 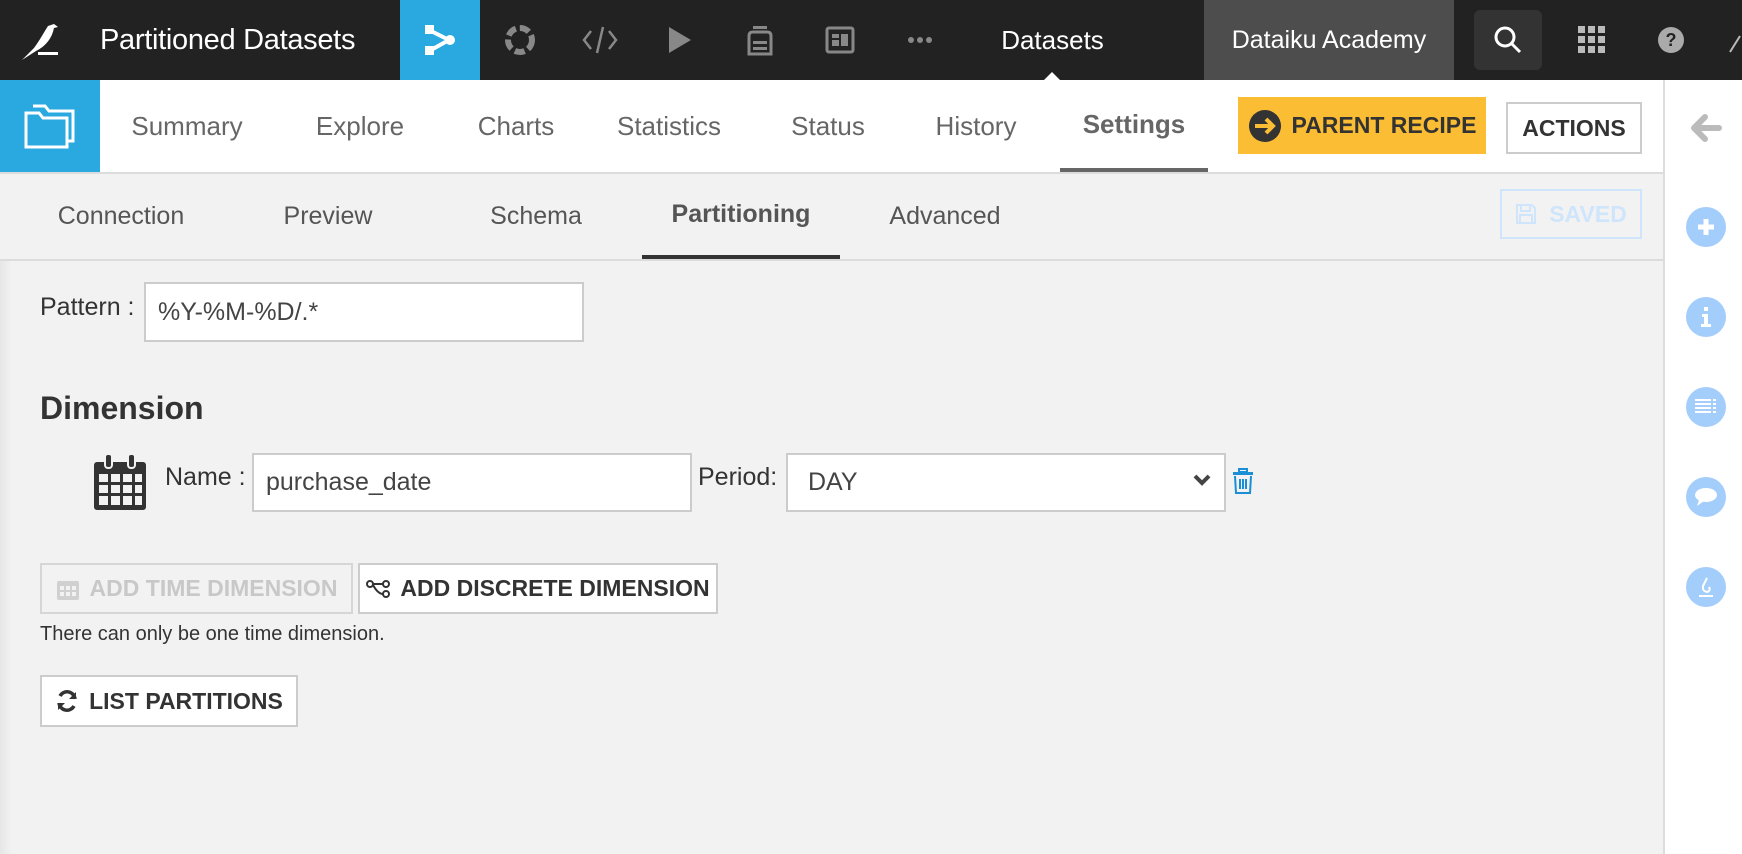 I want to click on datasets-nav-link: Datasets, so click(x=1052, y=40).